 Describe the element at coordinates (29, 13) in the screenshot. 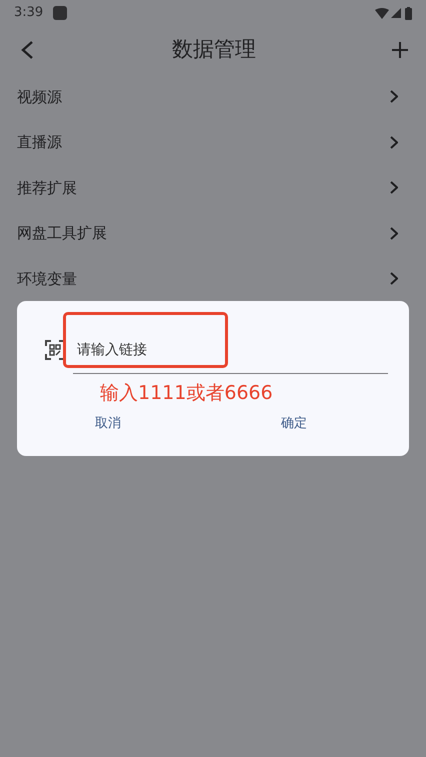

I see `status-time: 3:39` at that location.